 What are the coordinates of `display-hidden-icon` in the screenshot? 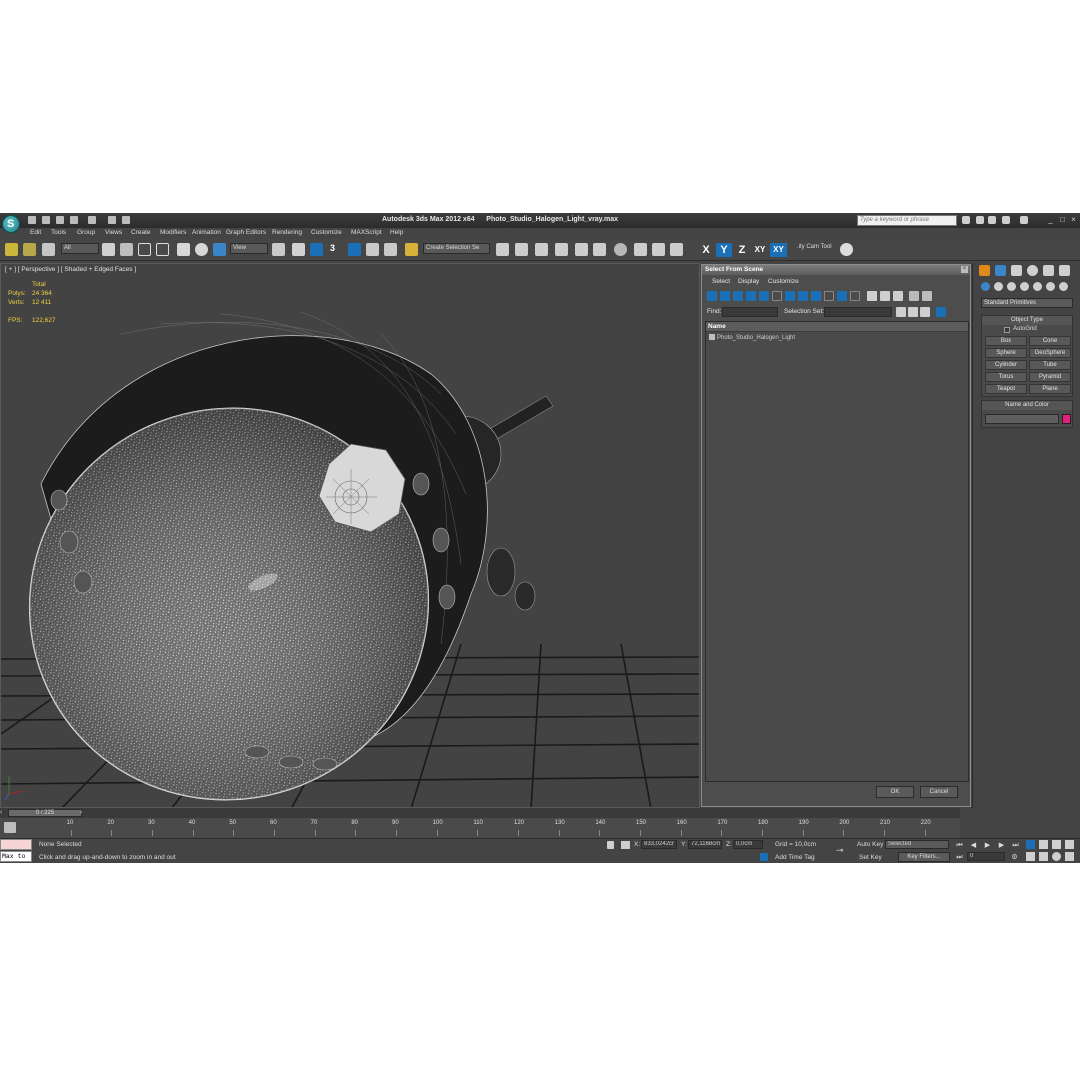 It's located at (855, 296).